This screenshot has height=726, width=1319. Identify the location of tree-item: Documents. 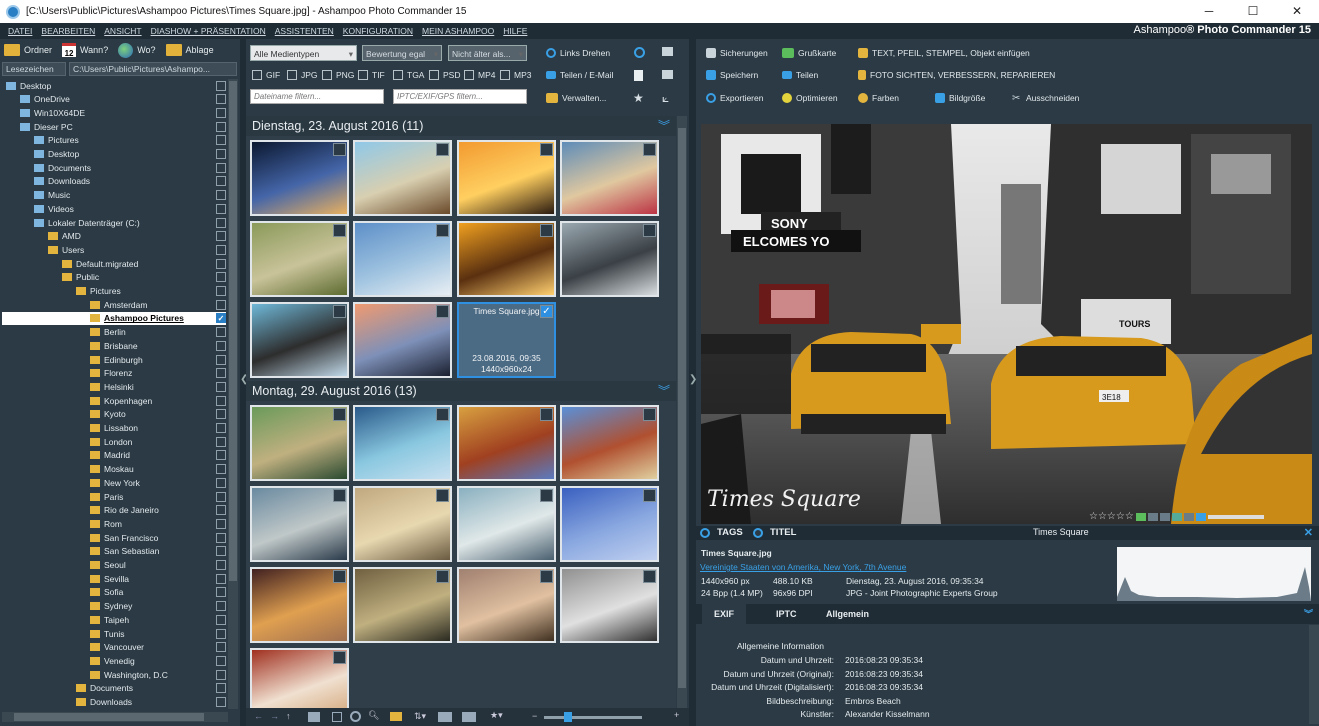
(114, 167).